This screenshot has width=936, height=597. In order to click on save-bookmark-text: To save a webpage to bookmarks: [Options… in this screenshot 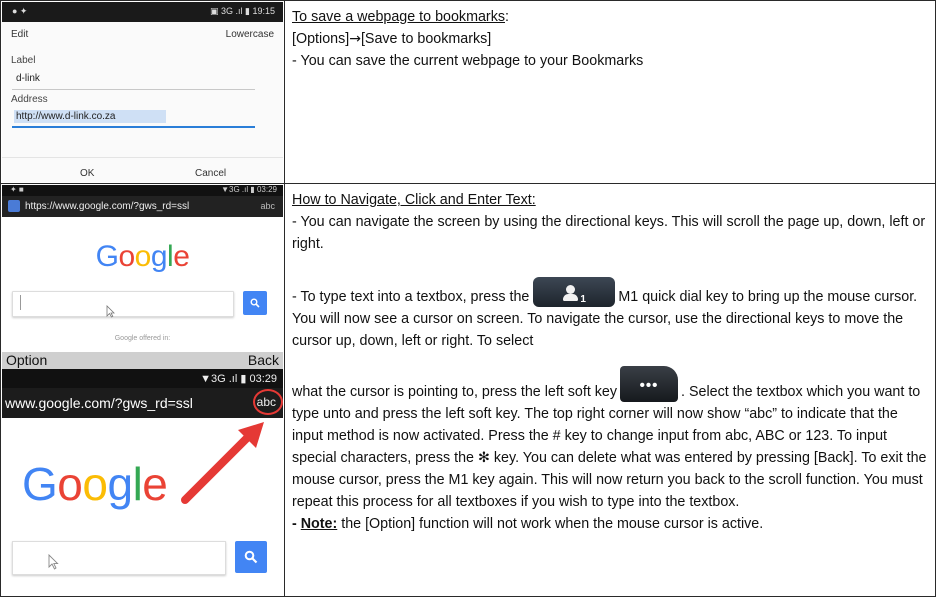, I will do `click(609, 39)`.